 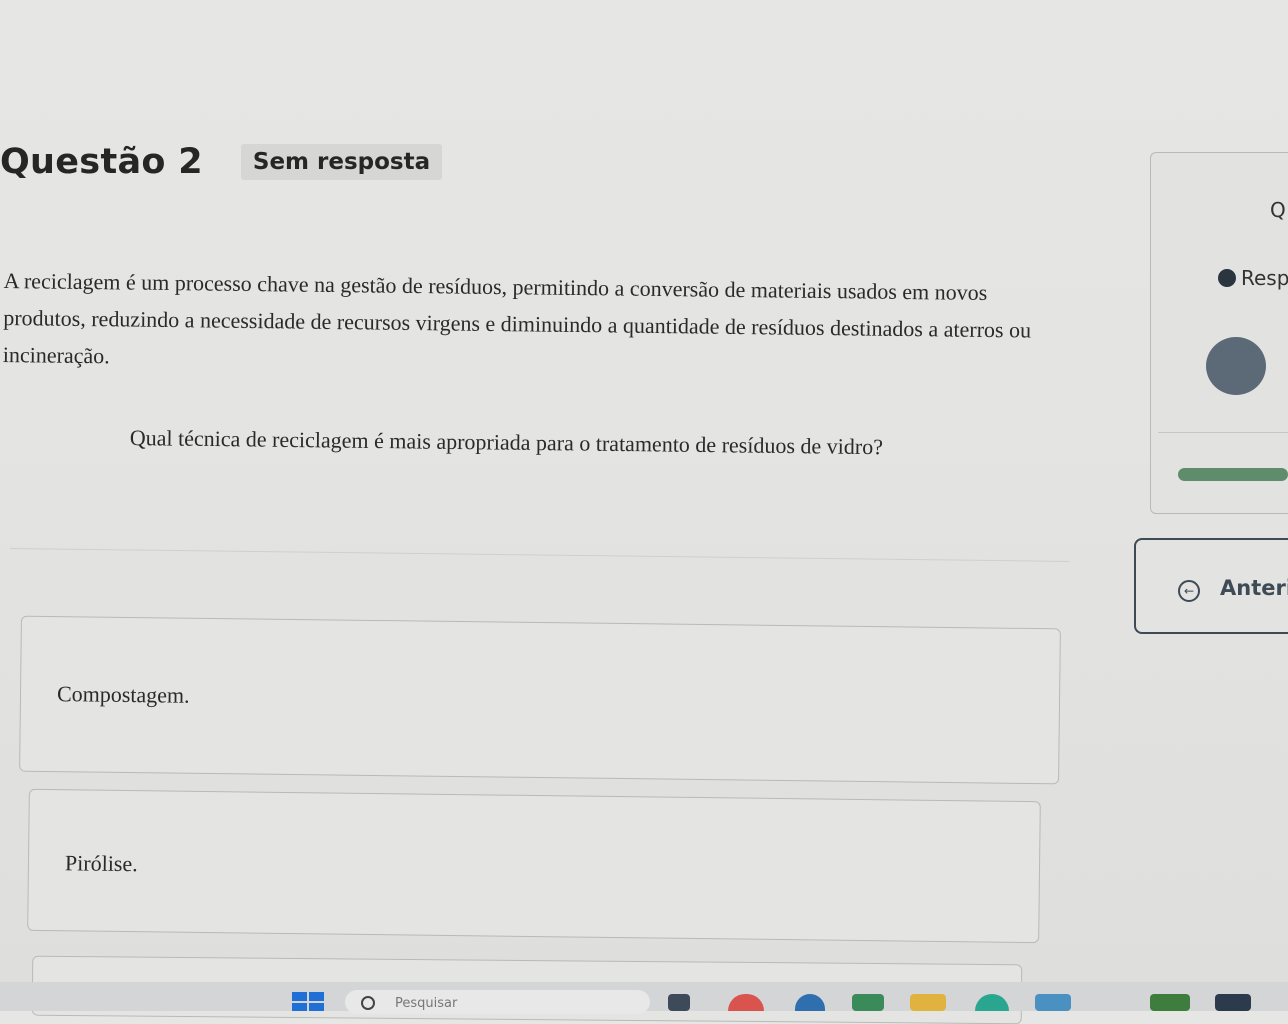 I want to click on status-badge: Sem resposta, so click(x=341, y=162).